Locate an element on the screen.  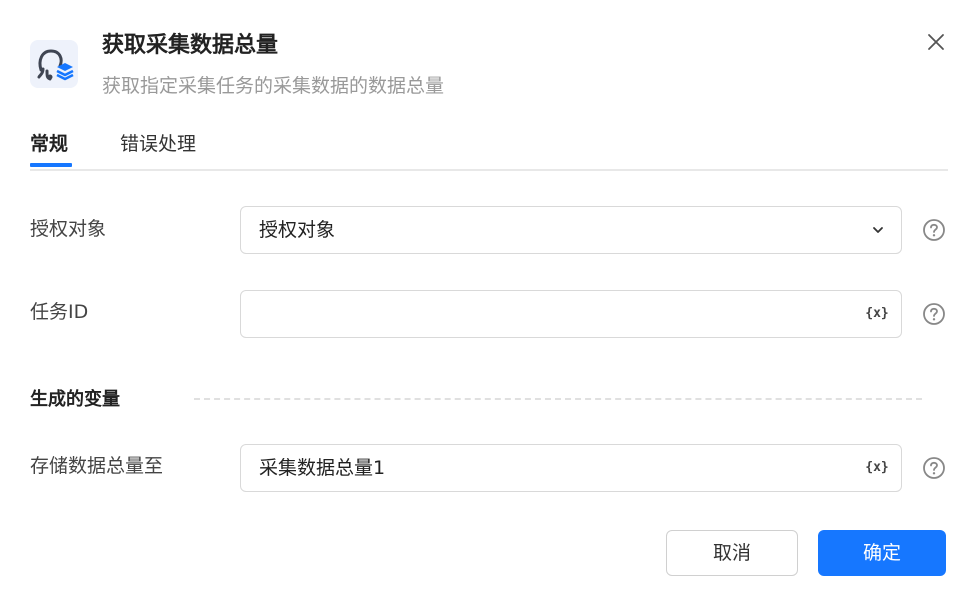
chevron-down-icon is located at coordinates (878, 230).